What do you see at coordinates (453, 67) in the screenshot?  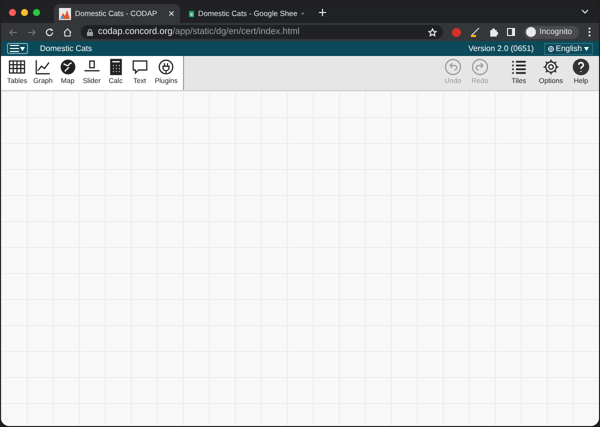 I see `undo-icon` at bounding box center [453, 67].